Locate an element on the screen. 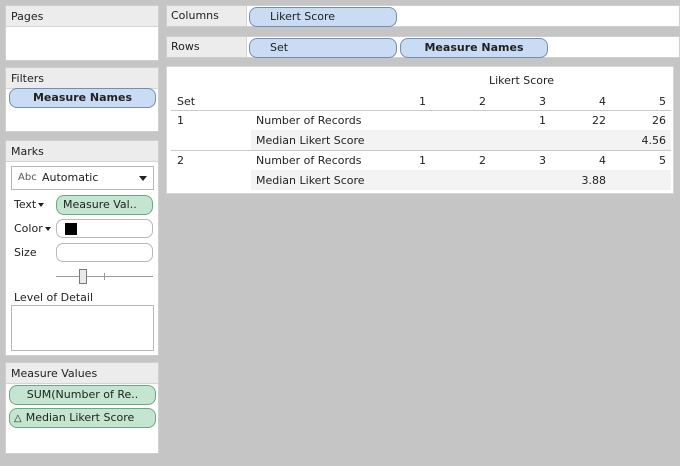 This screenshot has height=466, width=680. table-cell-value: 3.88 is located at coordinates (594, 180).